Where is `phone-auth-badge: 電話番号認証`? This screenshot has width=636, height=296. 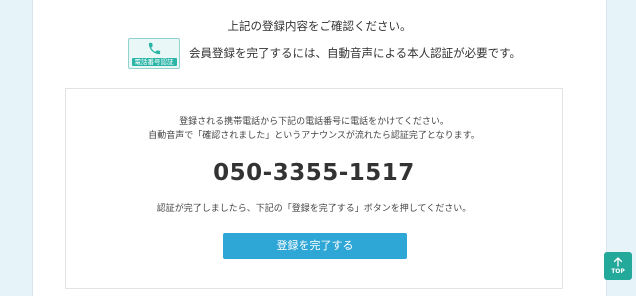 phone-auth-badge: 電話番号認証 is located at coordinates (154, 53).